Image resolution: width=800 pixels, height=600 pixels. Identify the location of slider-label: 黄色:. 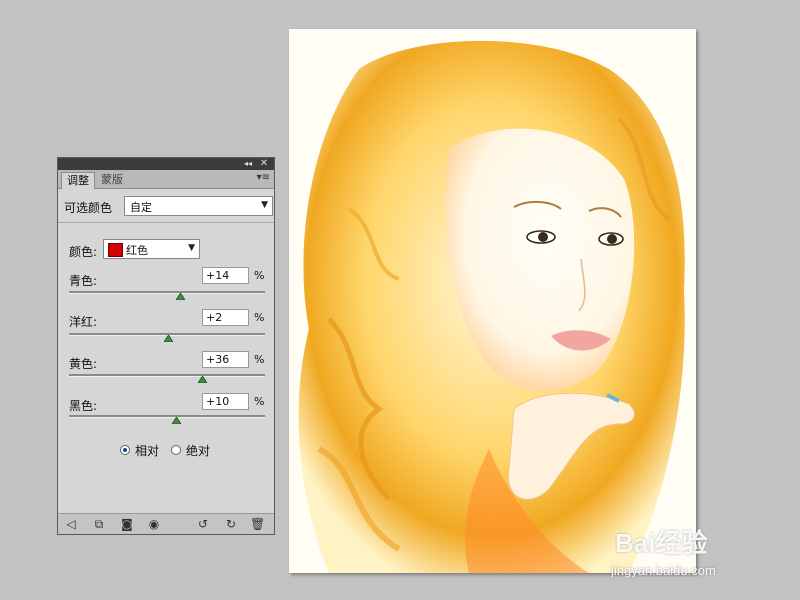
(83, 364).